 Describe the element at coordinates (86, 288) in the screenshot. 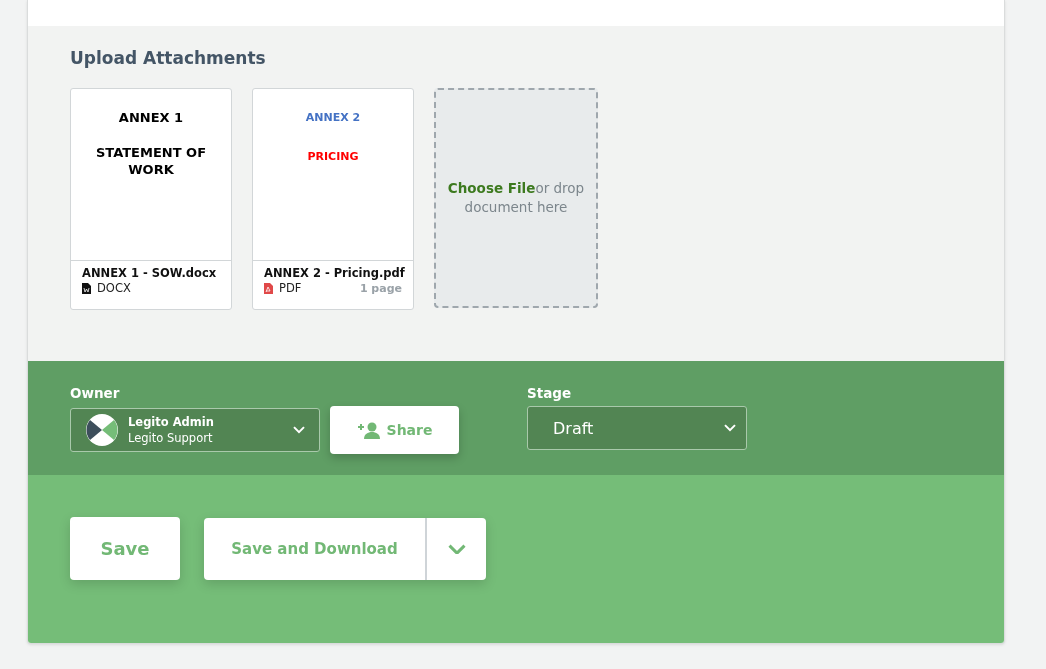

I see `word-file-icon` at that location.